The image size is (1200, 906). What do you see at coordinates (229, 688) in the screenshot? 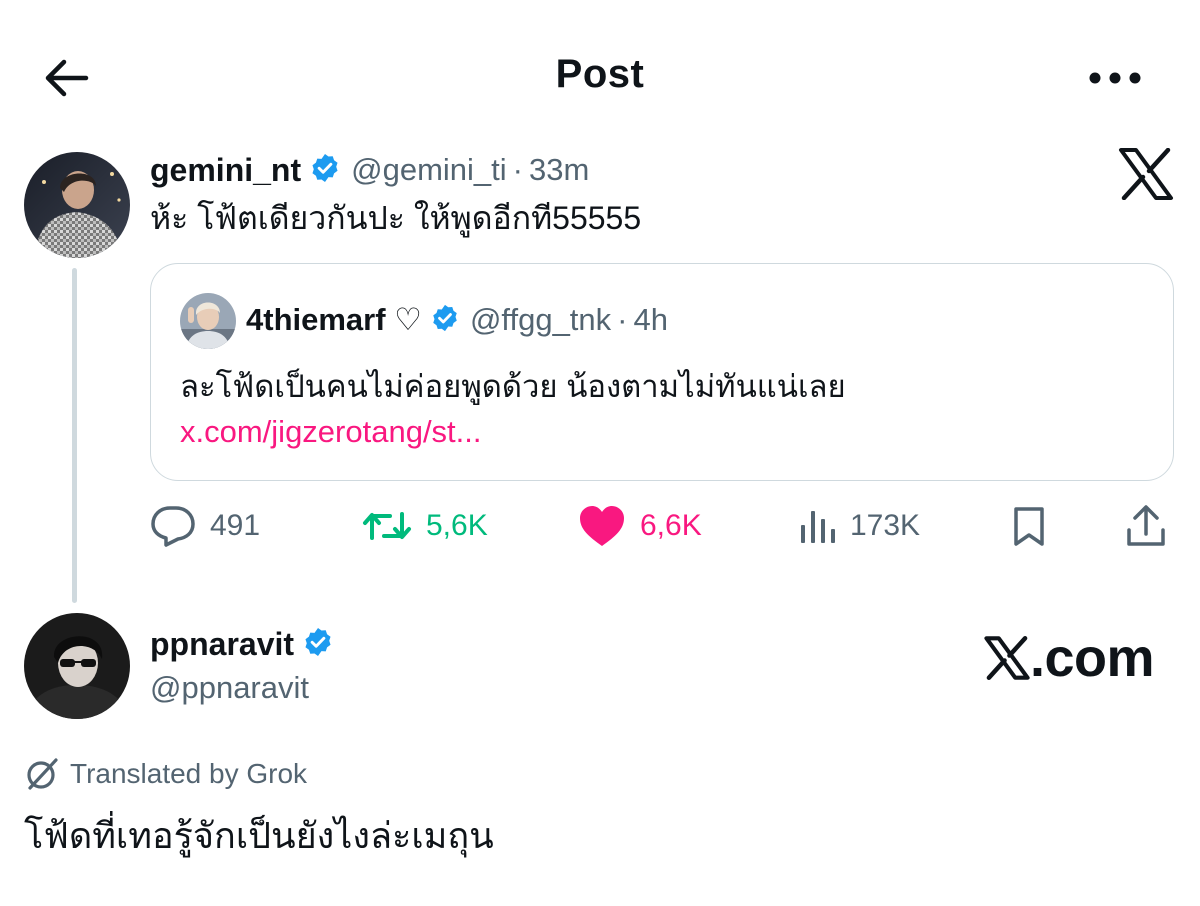
I see `reply-author-handle: @ppnaravit` at bounding box center [229, 688].